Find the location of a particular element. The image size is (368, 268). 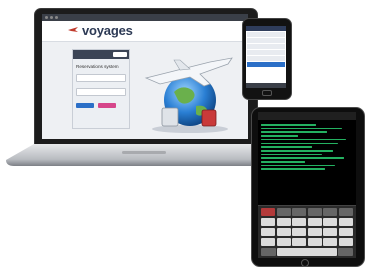

airplane-wing-icon is located at coordinates (182, 65).